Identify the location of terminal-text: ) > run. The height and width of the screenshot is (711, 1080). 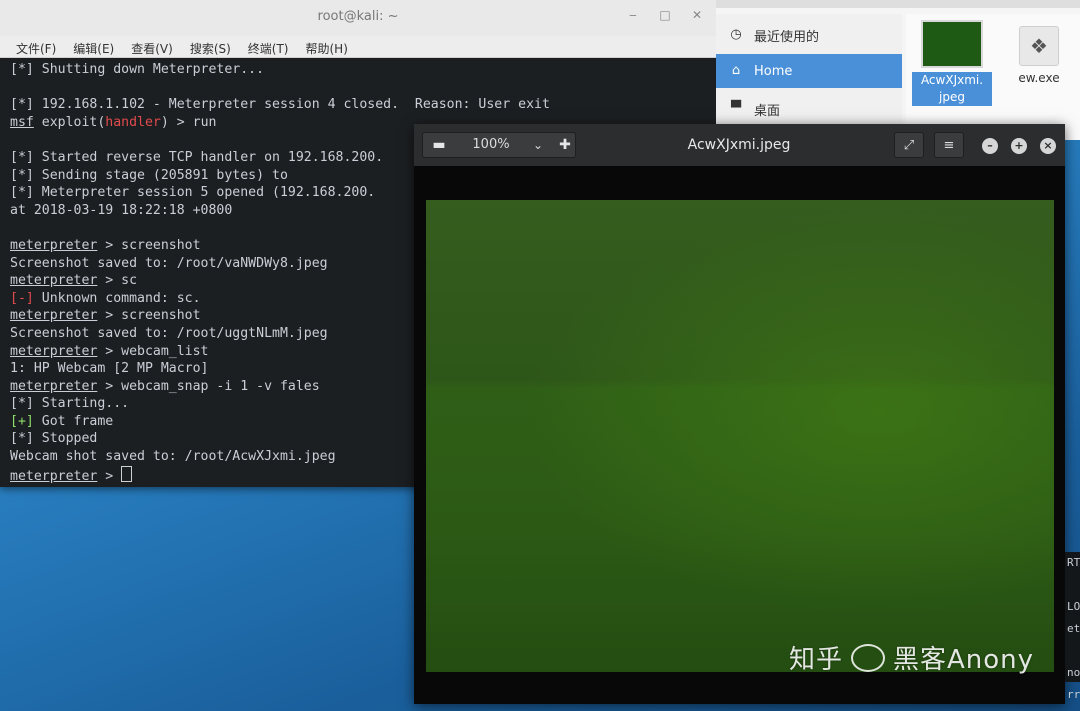
(188, 122).